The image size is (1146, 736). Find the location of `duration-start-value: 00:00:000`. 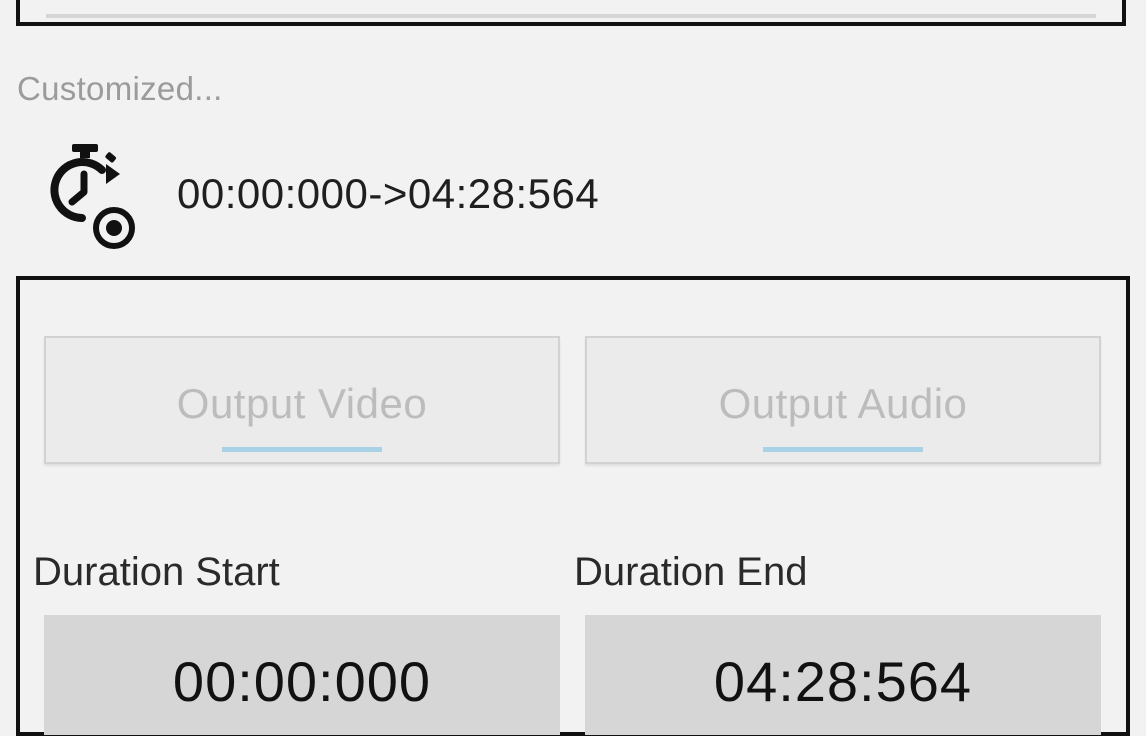

duration-start-value: 00:00:000 is located at coordinates (302, 681).